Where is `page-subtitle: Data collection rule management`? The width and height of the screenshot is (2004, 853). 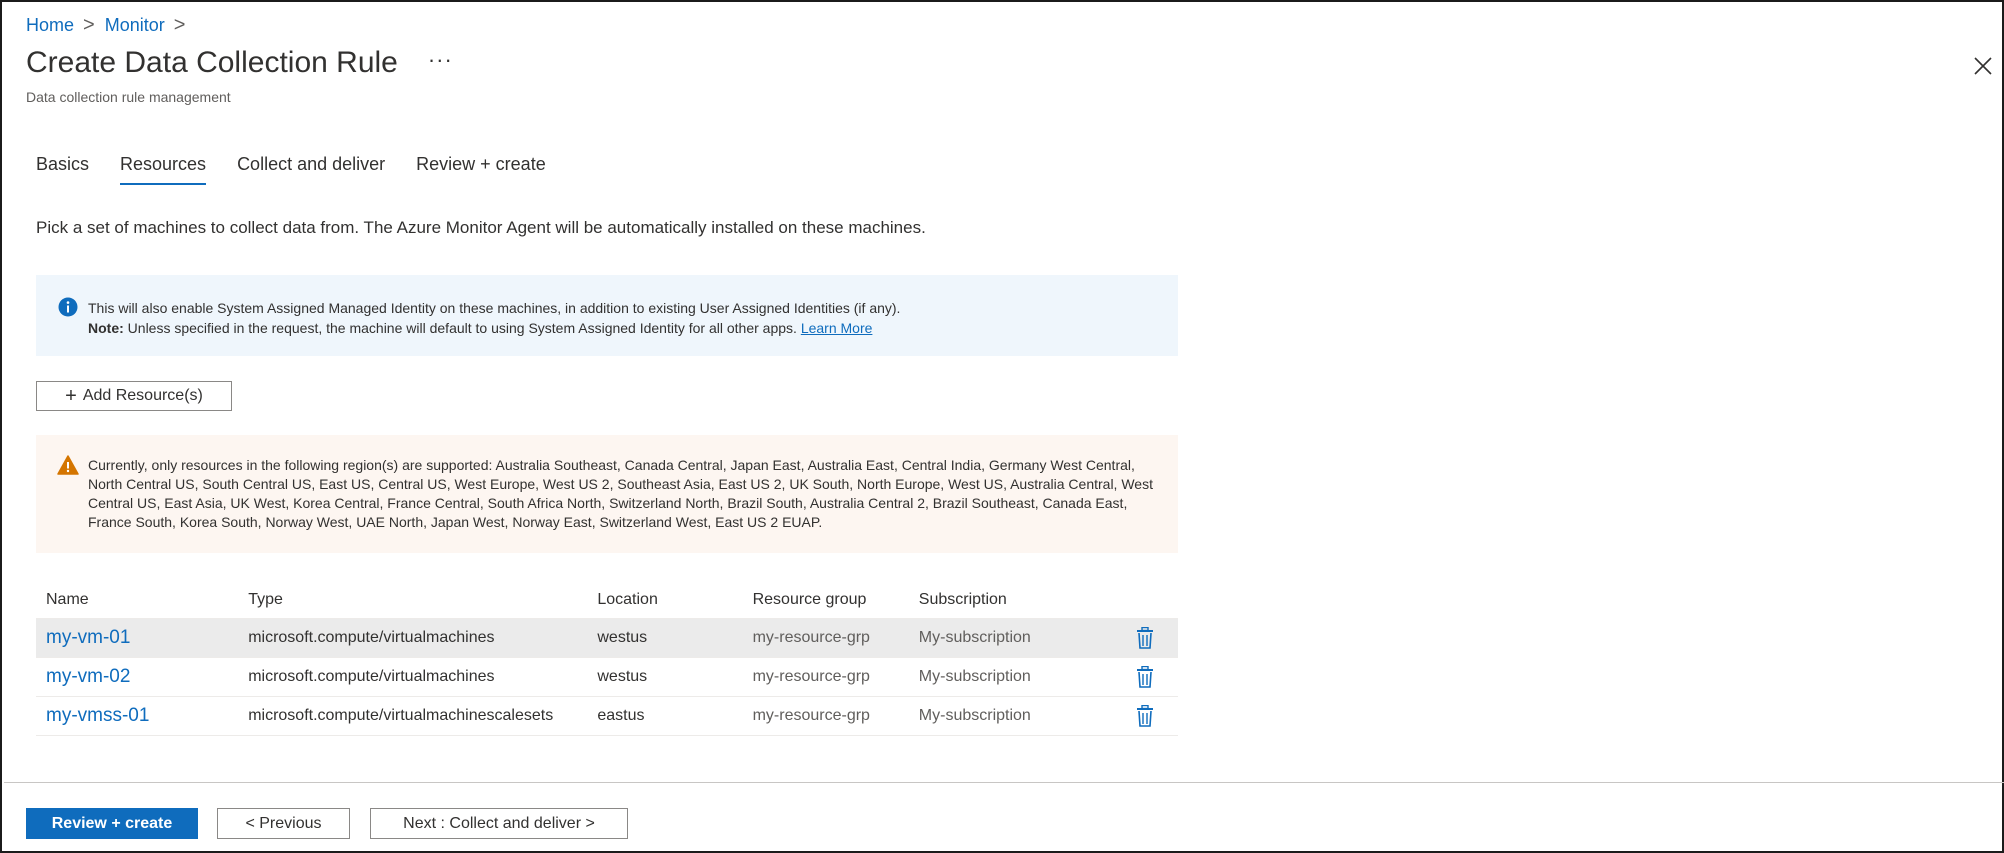 page-subtitle: Data collection rule management is located at coordinates (128, 97).